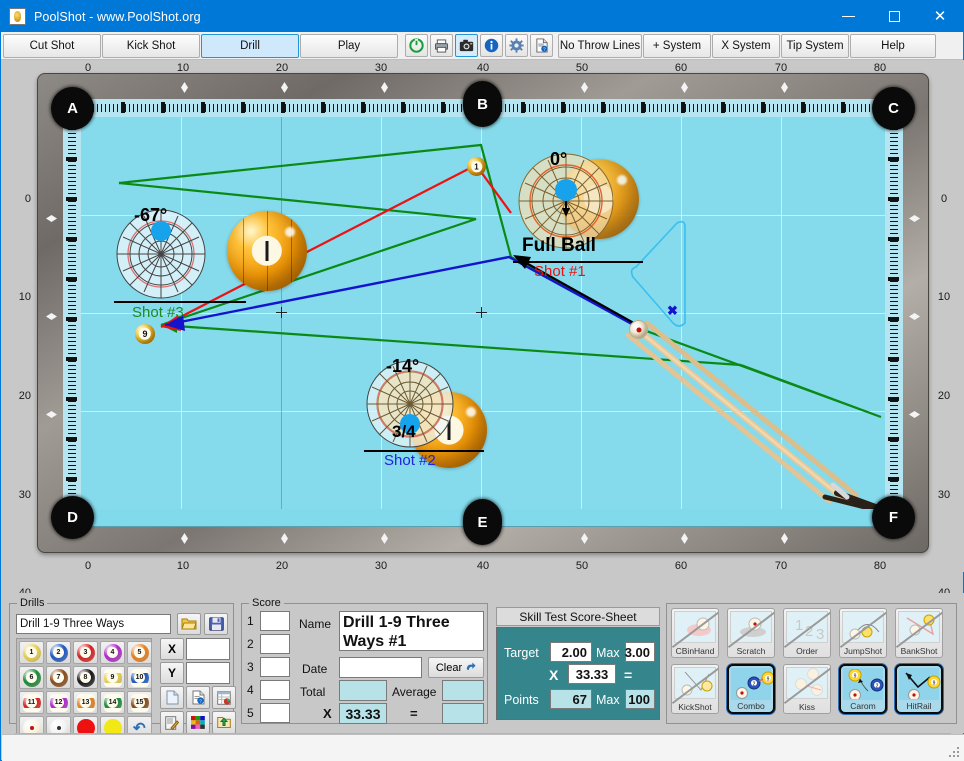 This screenshot has width=964, height=761. Describe the element at coordinates (72, 108) in the screenshot. I see `pocket-A: A` at that location.